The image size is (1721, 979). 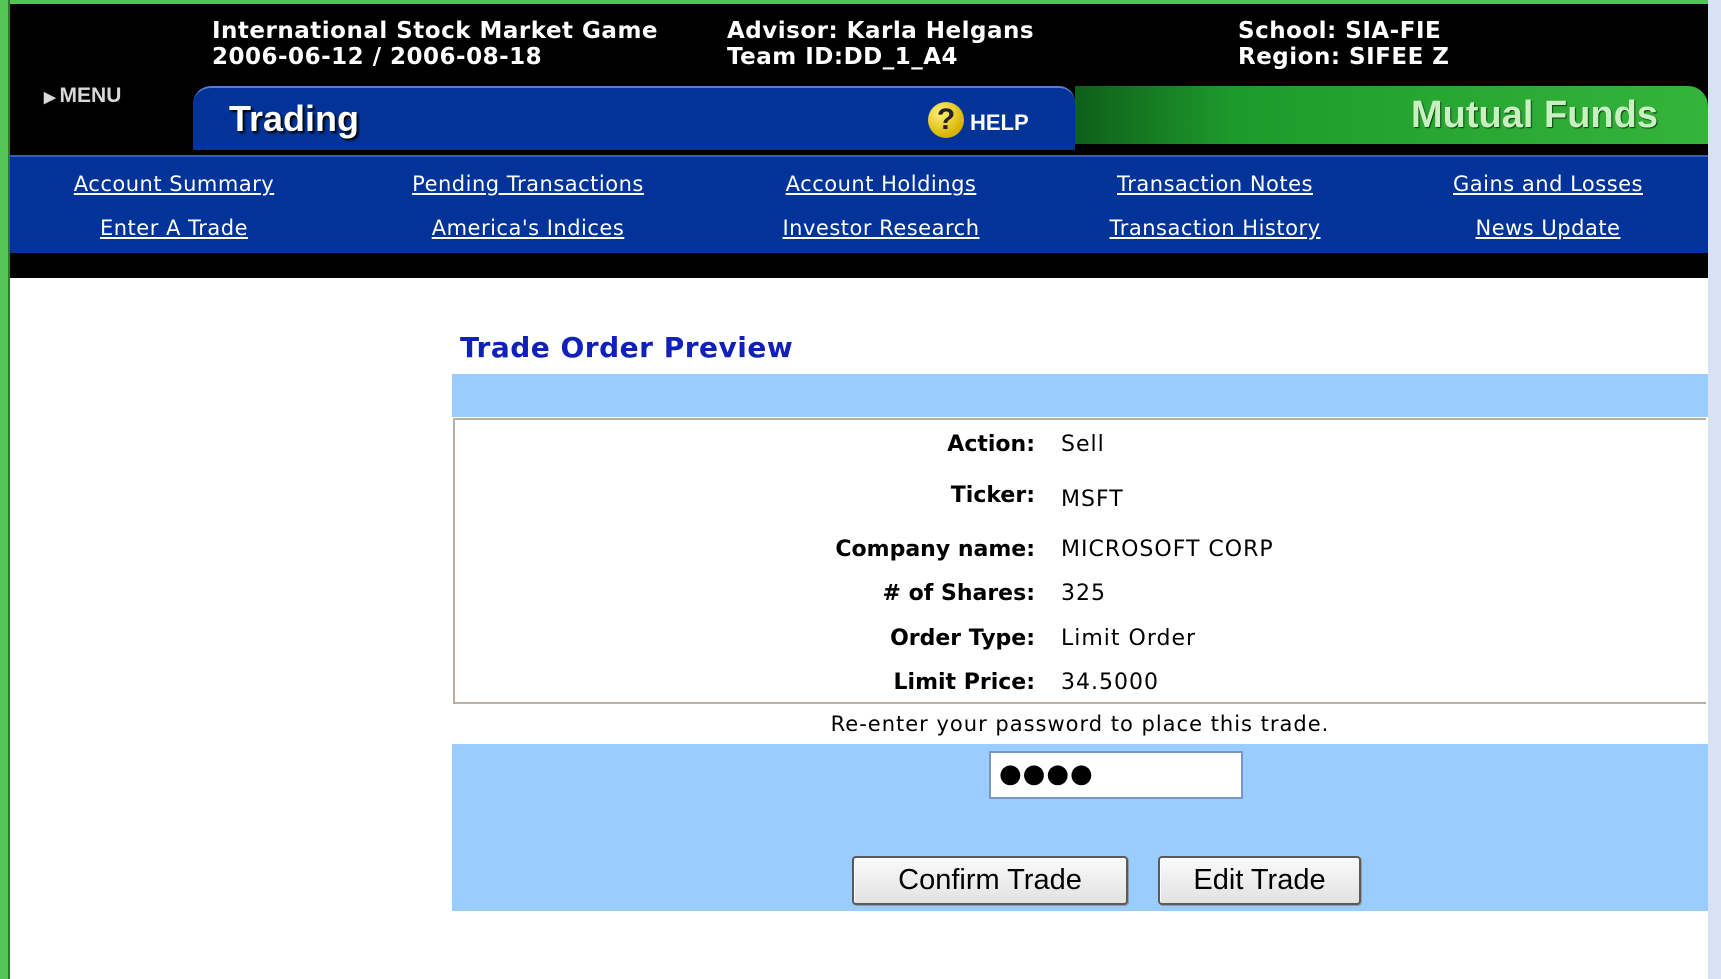 I want to click on action-value: Sell, so click(x=1083, y=444).